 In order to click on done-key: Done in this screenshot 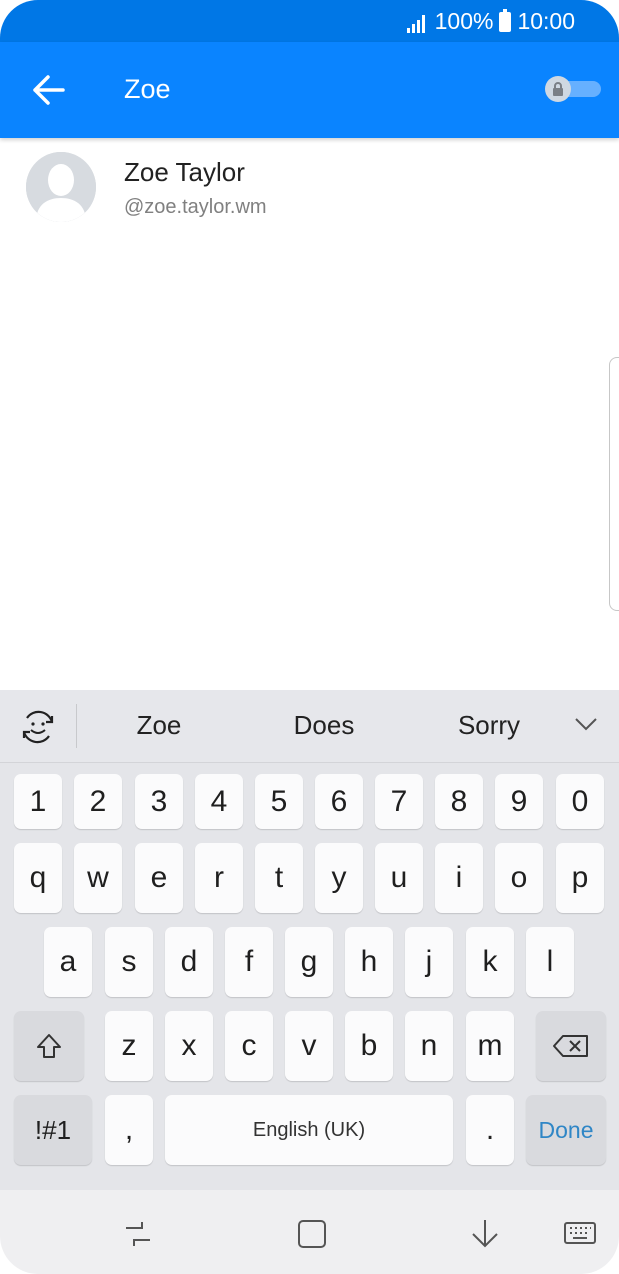, I will do `click(566, 1130)`.